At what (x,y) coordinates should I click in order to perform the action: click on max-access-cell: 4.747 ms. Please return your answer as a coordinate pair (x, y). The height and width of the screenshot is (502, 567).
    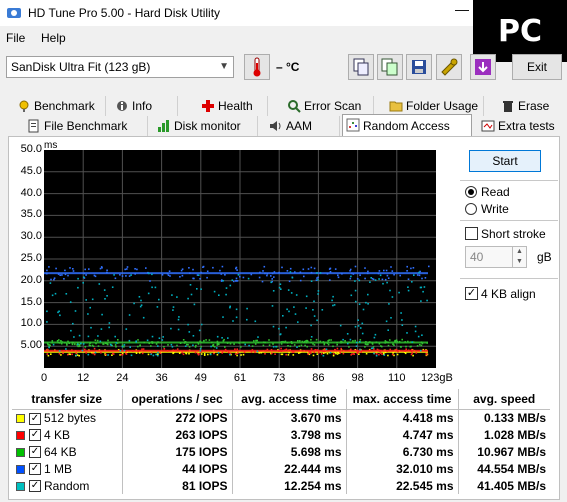
    Looking at the image, I should click on (402, 434).